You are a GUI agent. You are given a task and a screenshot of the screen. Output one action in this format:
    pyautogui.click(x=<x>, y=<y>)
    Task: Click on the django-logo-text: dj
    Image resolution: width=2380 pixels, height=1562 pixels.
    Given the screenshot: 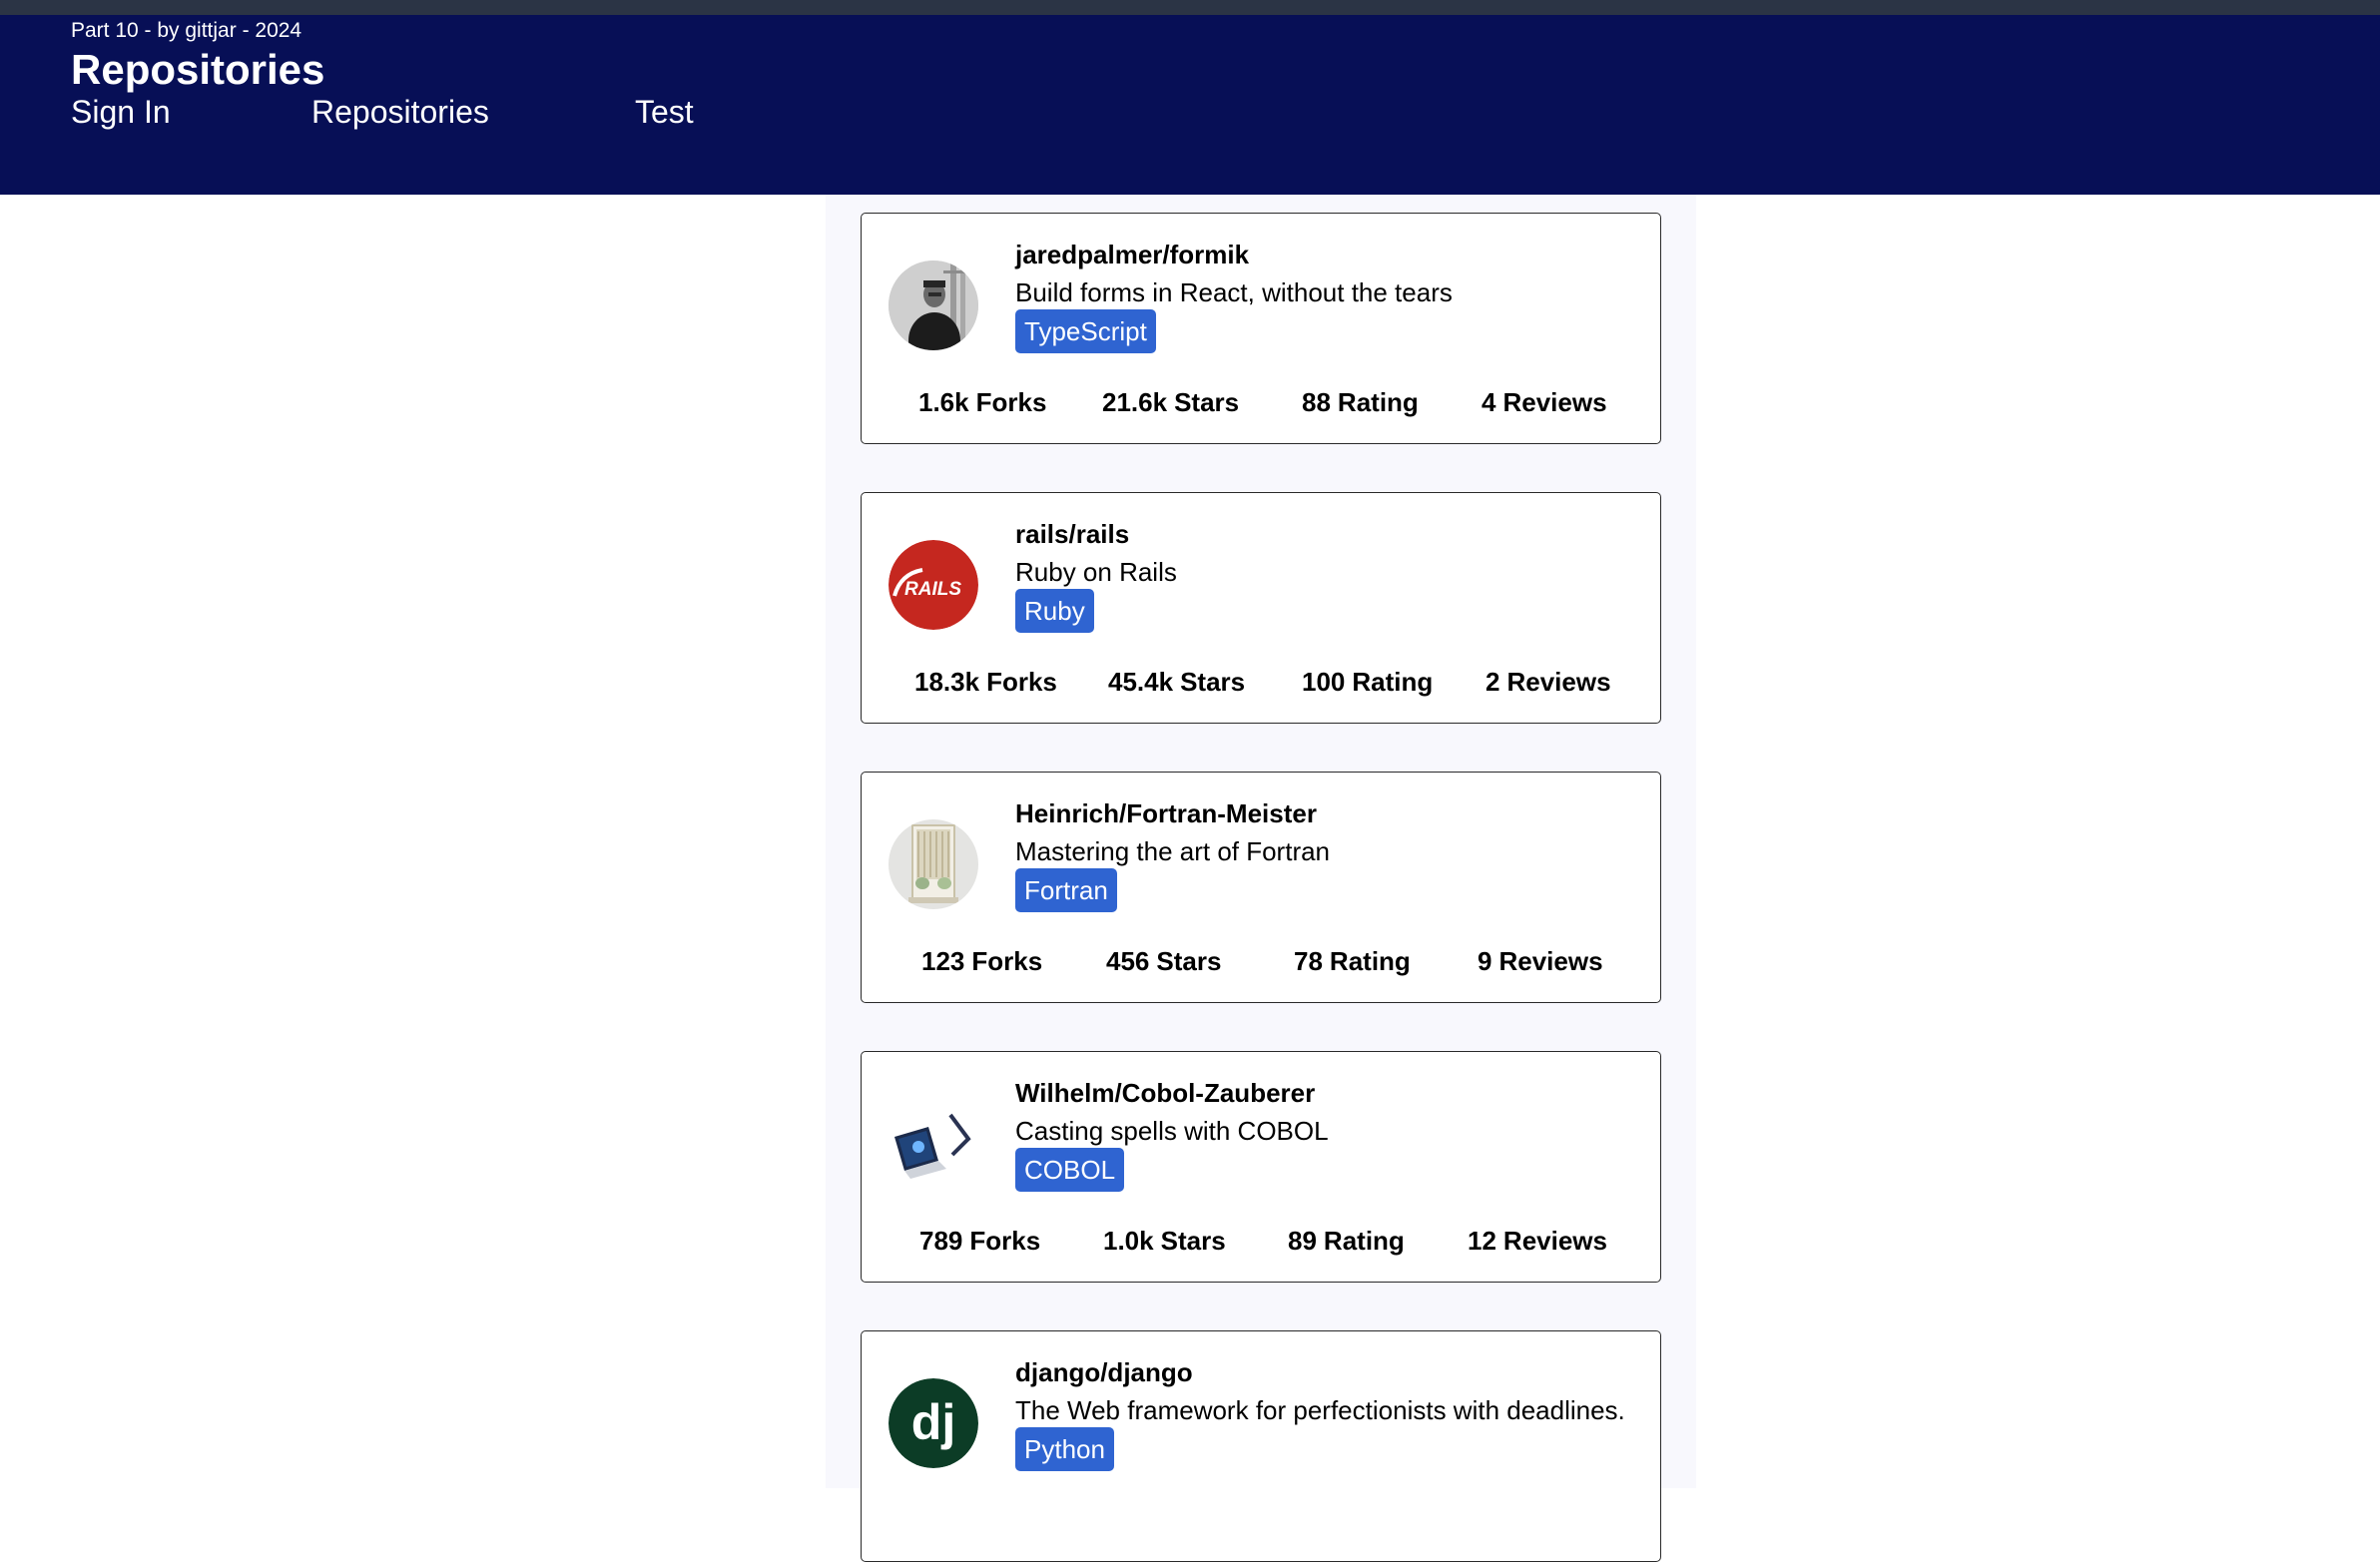 What is the action you would take?
    pyautogui.click(x=933, y=1422)
    